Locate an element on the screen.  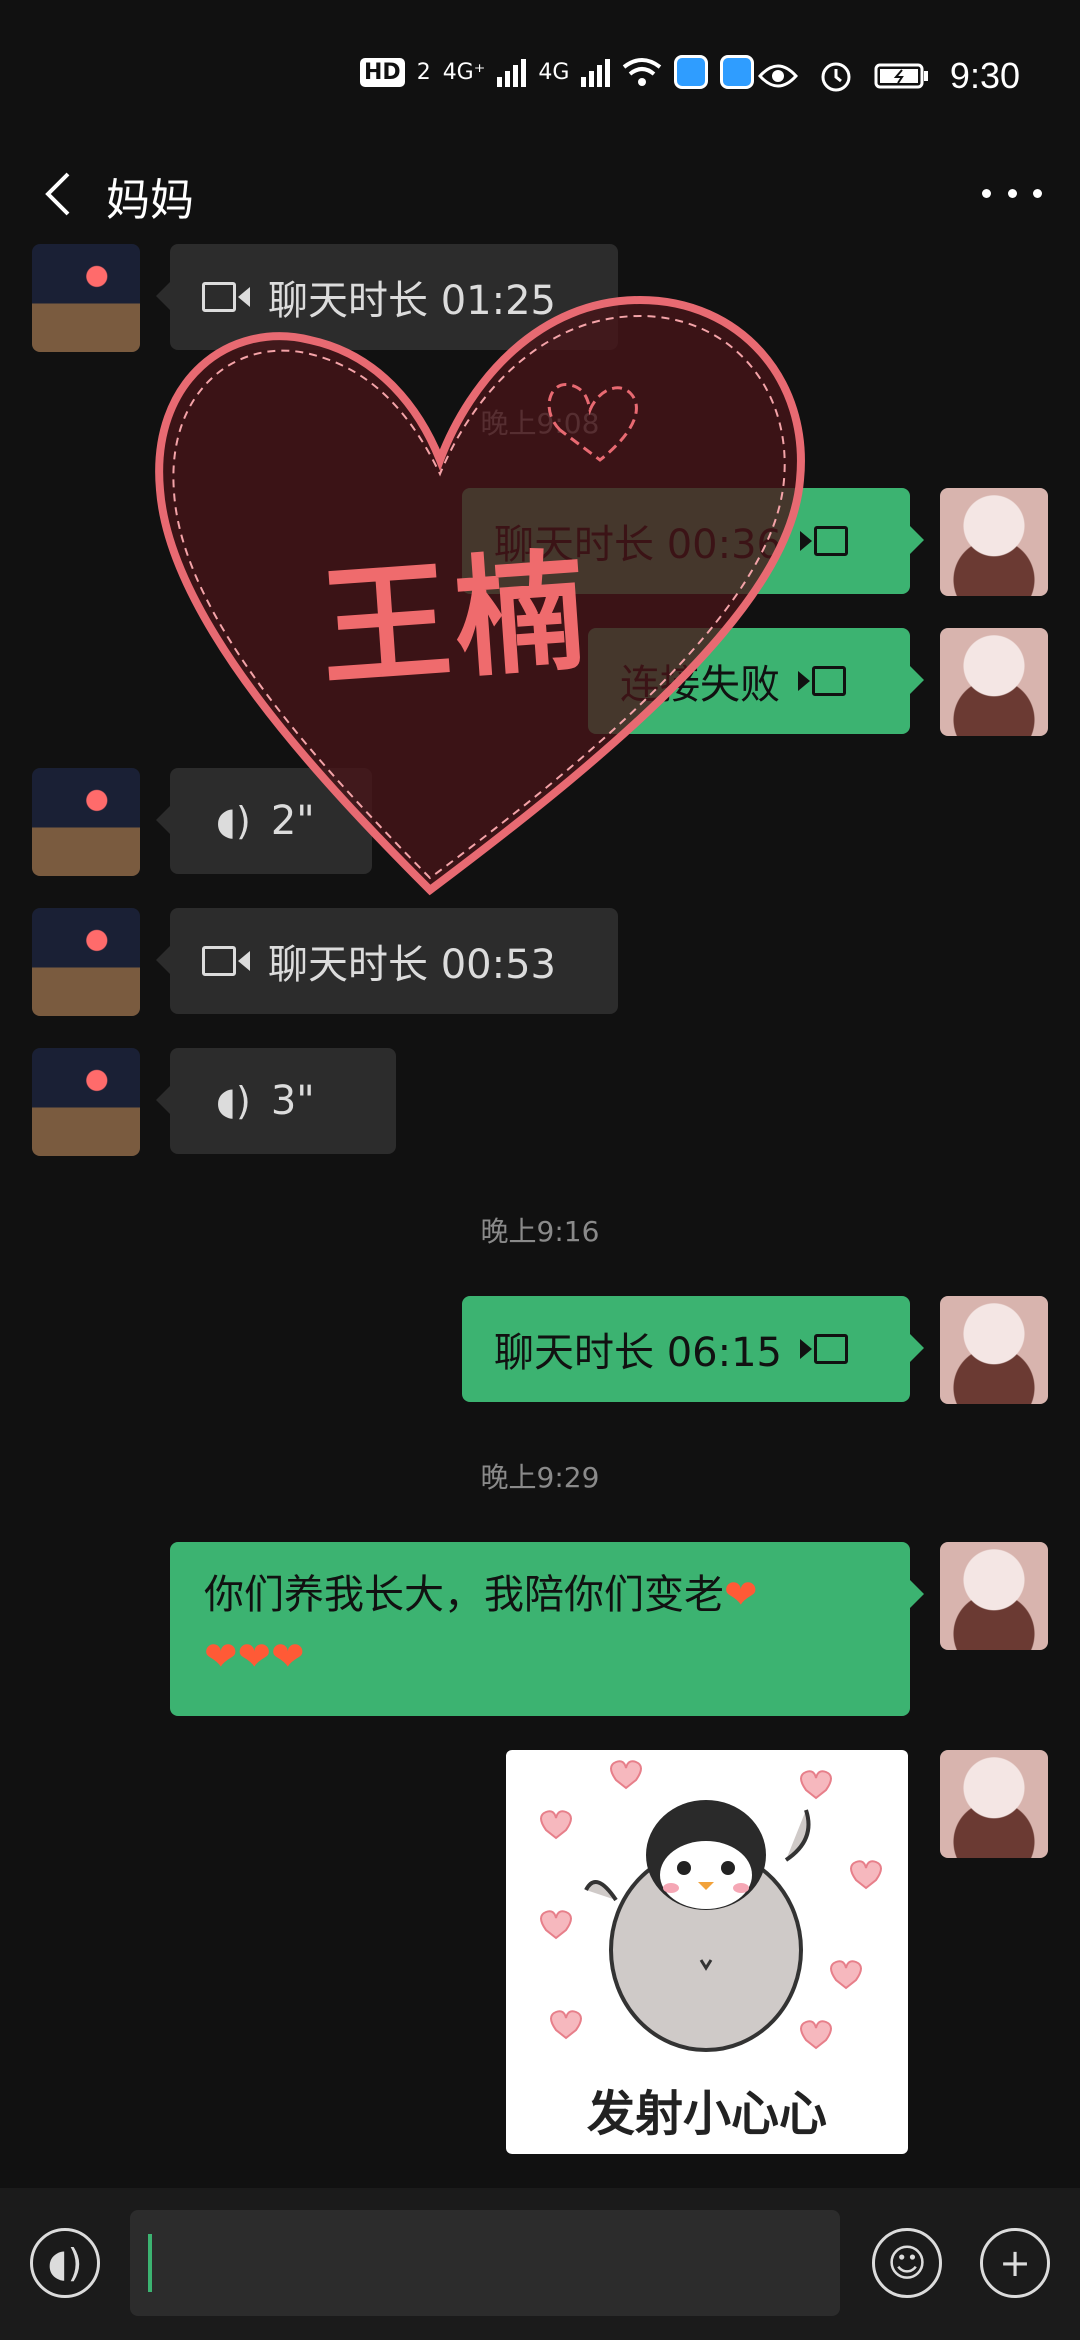
message-input is located at coordinates (485, 2263).